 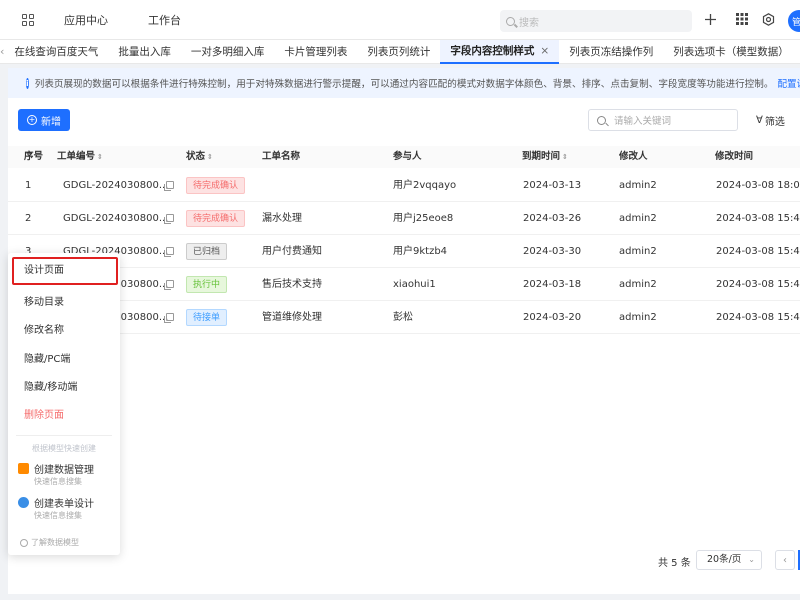 What do you see at coordinates (734, 156) in the screenshot?
I see `col-header-modified: 修改时间` at bounding box center [734, 156].